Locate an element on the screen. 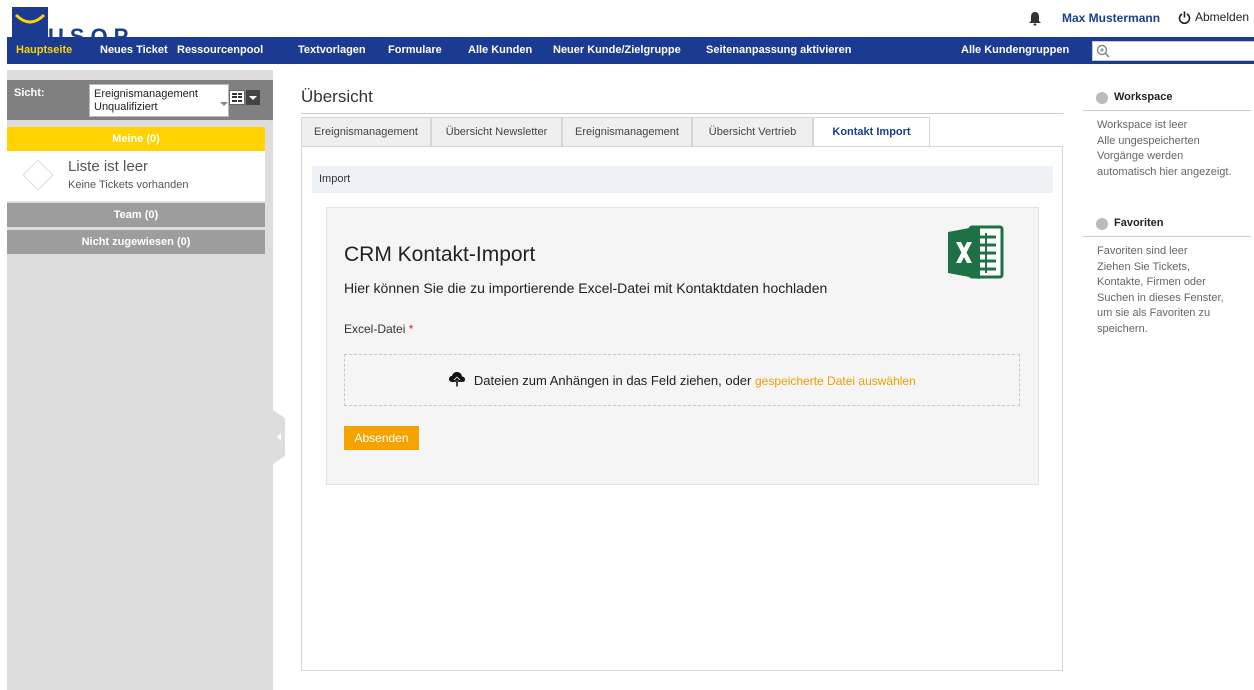  nav-item-neues-ticket: Neues Ticket is located at coordinates (134, 50).